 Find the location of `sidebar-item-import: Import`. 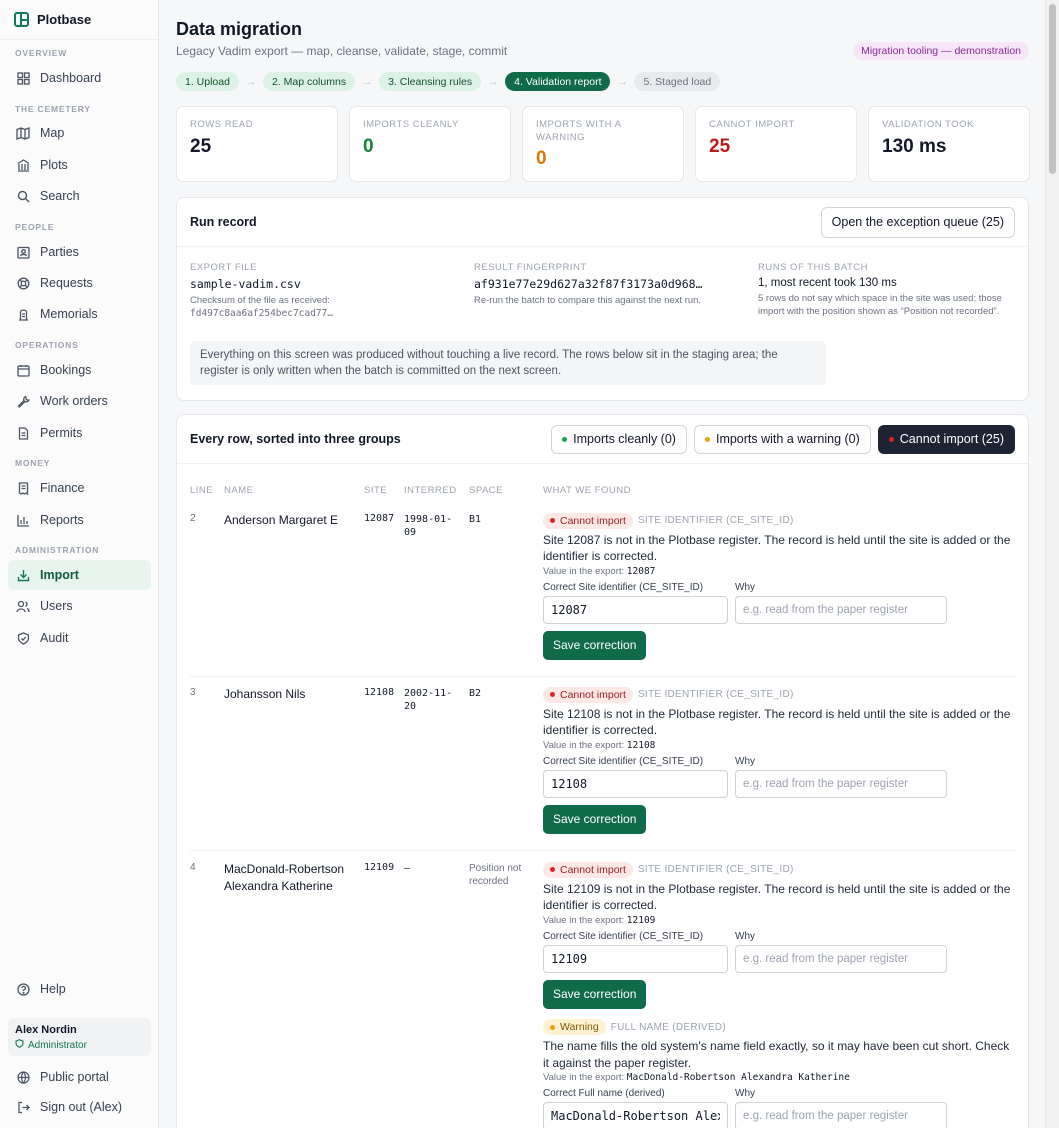

sidebar-item-import: Import is located at coordinates (79, 575).